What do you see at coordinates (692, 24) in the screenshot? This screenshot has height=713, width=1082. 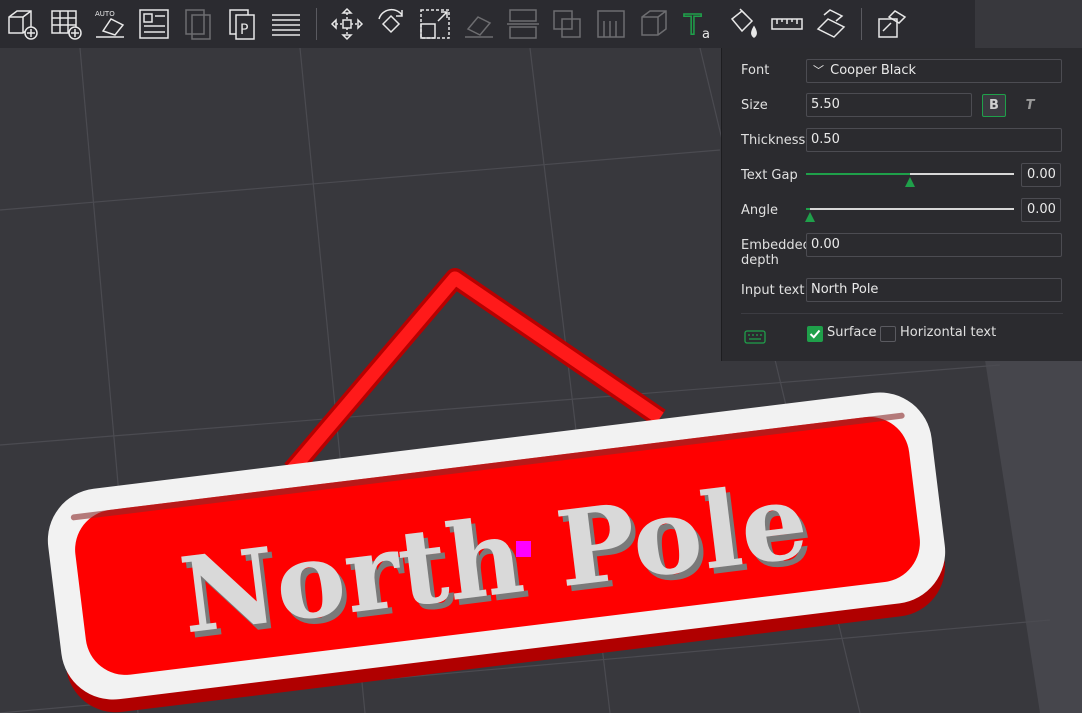 I see `svg-text: T` at bounding box center [692, 24].